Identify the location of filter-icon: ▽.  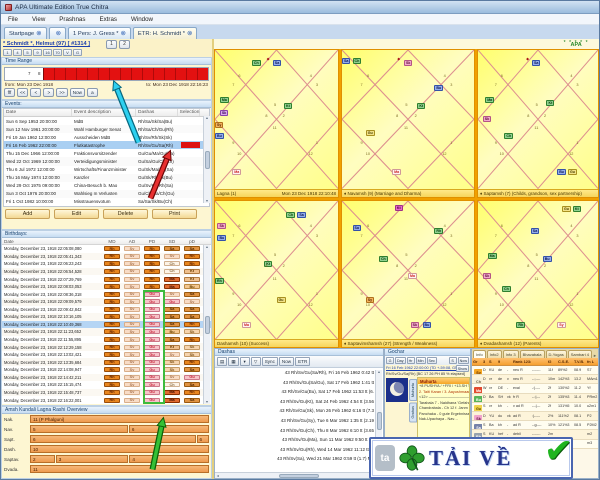
(255, 361).